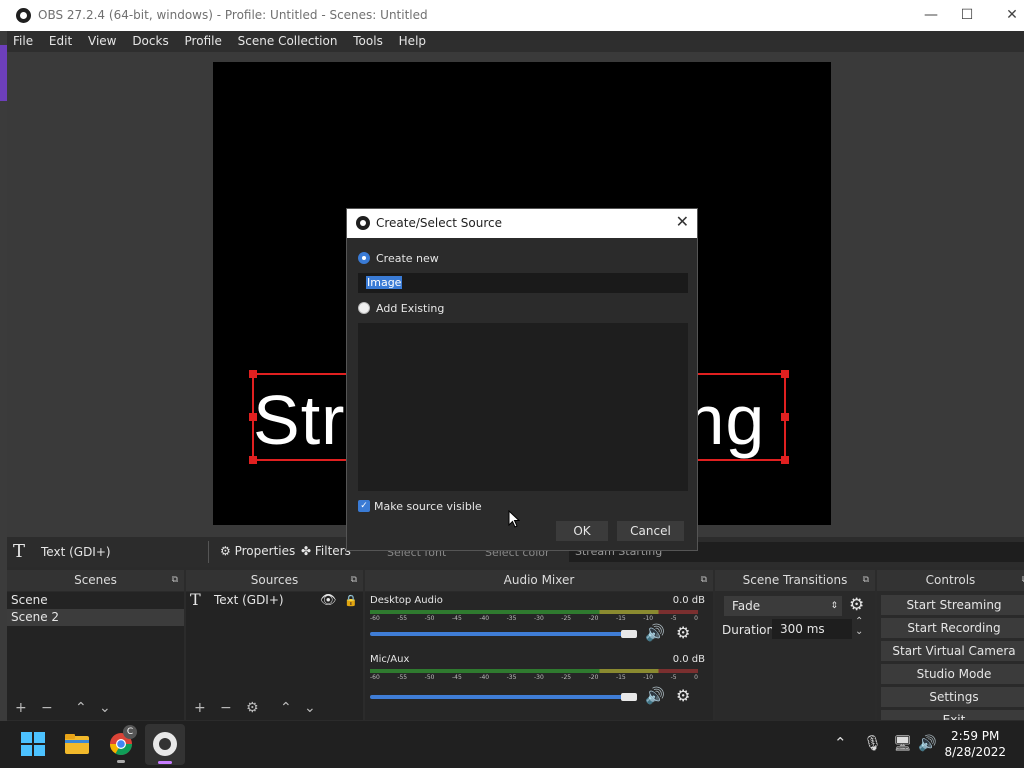 Image resolution: width=1024 pixels, height=768 pixels. What do you see at coordinates (682, 221) in the screenshot?
I see `close-icon: ✕` at bounding box center [682, 221].